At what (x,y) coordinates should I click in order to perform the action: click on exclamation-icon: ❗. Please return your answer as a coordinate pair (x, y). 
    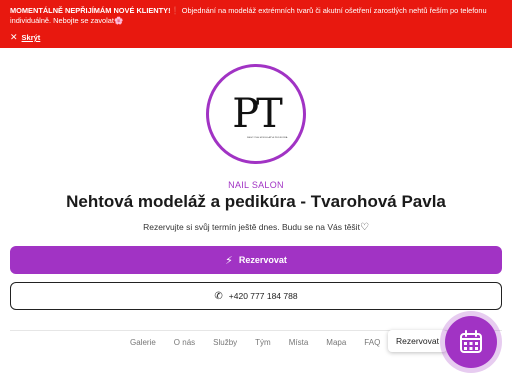
    Looking at the image, I should click on (175, 10).